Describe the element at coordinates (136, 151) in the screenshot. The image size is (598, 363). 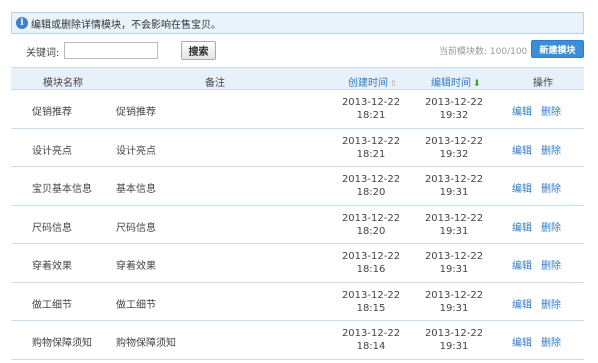
I see `module-note: 设计亮点` at that location.